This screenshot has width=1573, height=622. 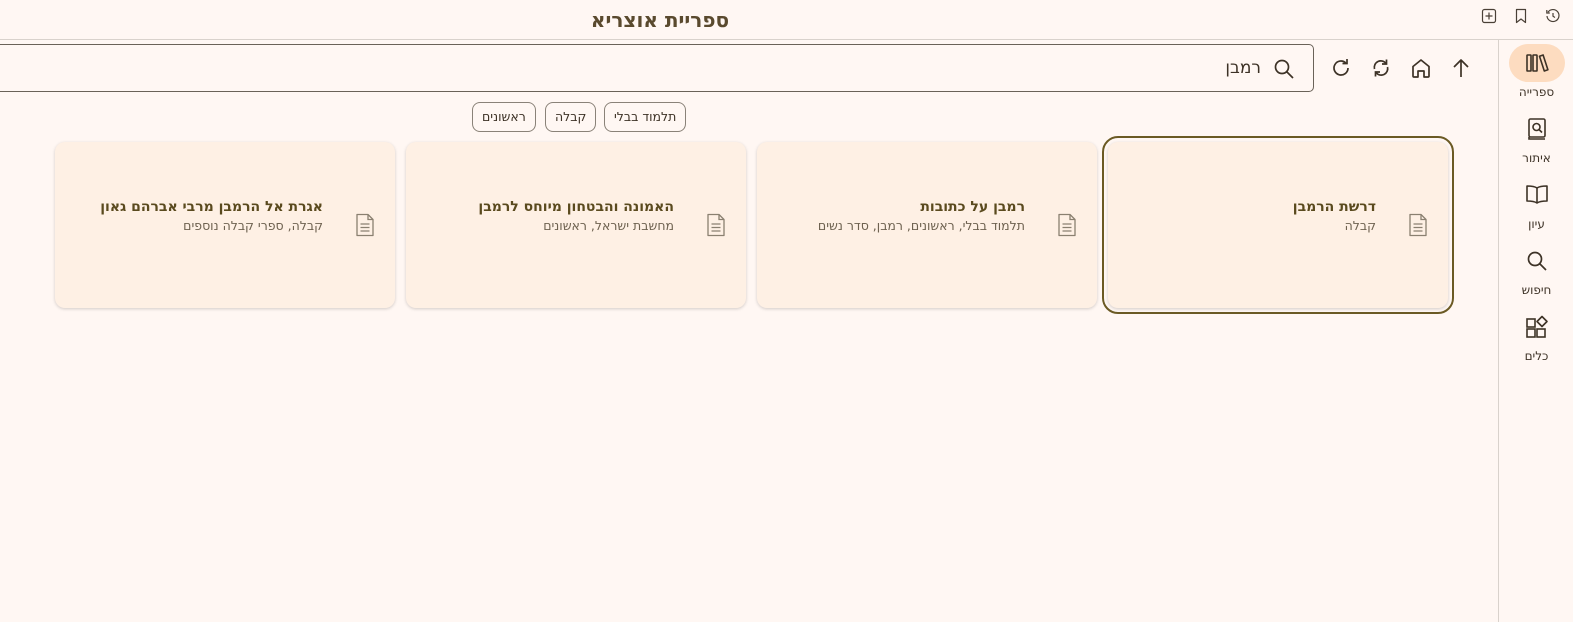 I want to click on find-book-icon, so click(x=1536, y=129).